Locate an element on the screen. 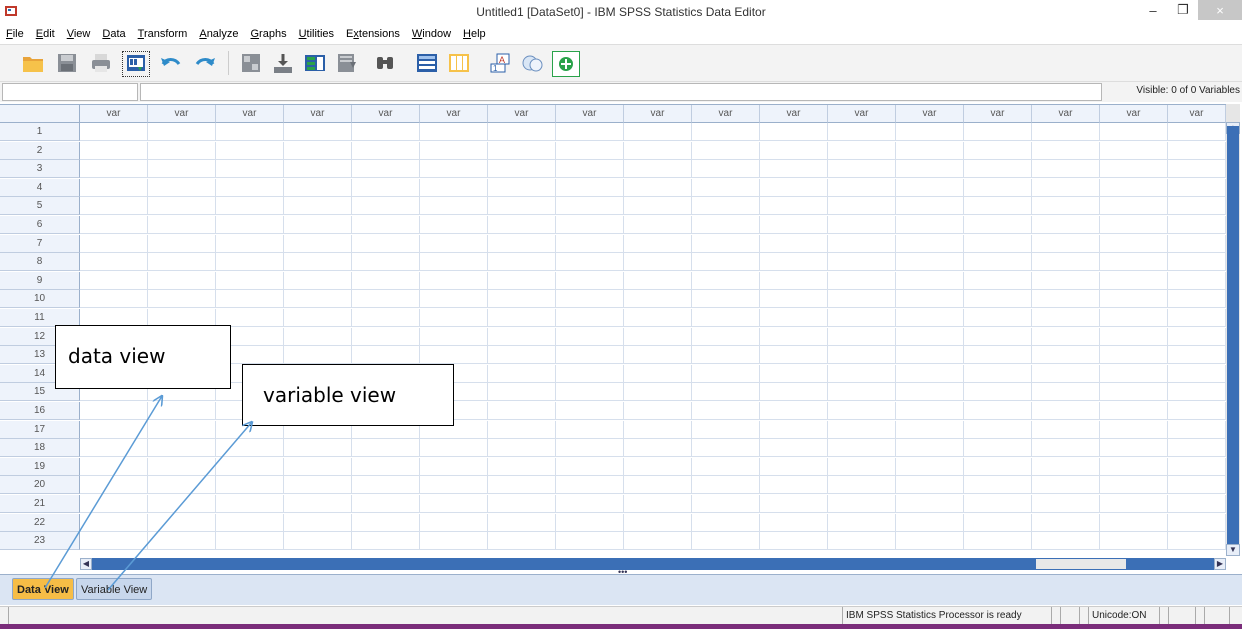 The width and height of the screenshot is (1242, 629). row-header: 4 is located at coordinates (40, 187).